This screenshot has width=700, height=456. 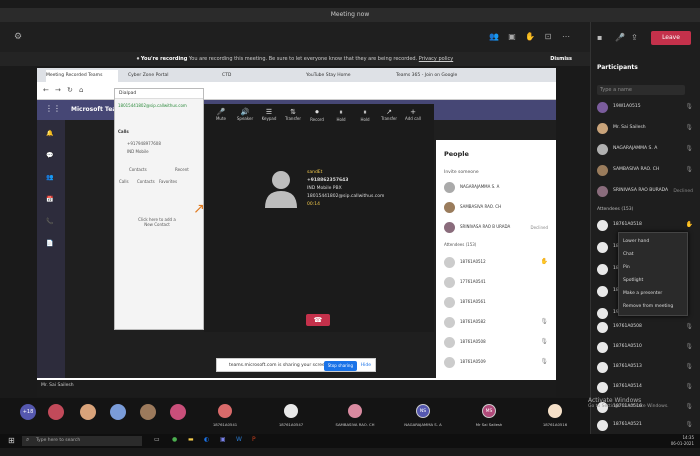 What do you see at coordinates (641, 90) in the screenshot?
I see `participants-search-input: Type a name` at bounding box center [641, 90].